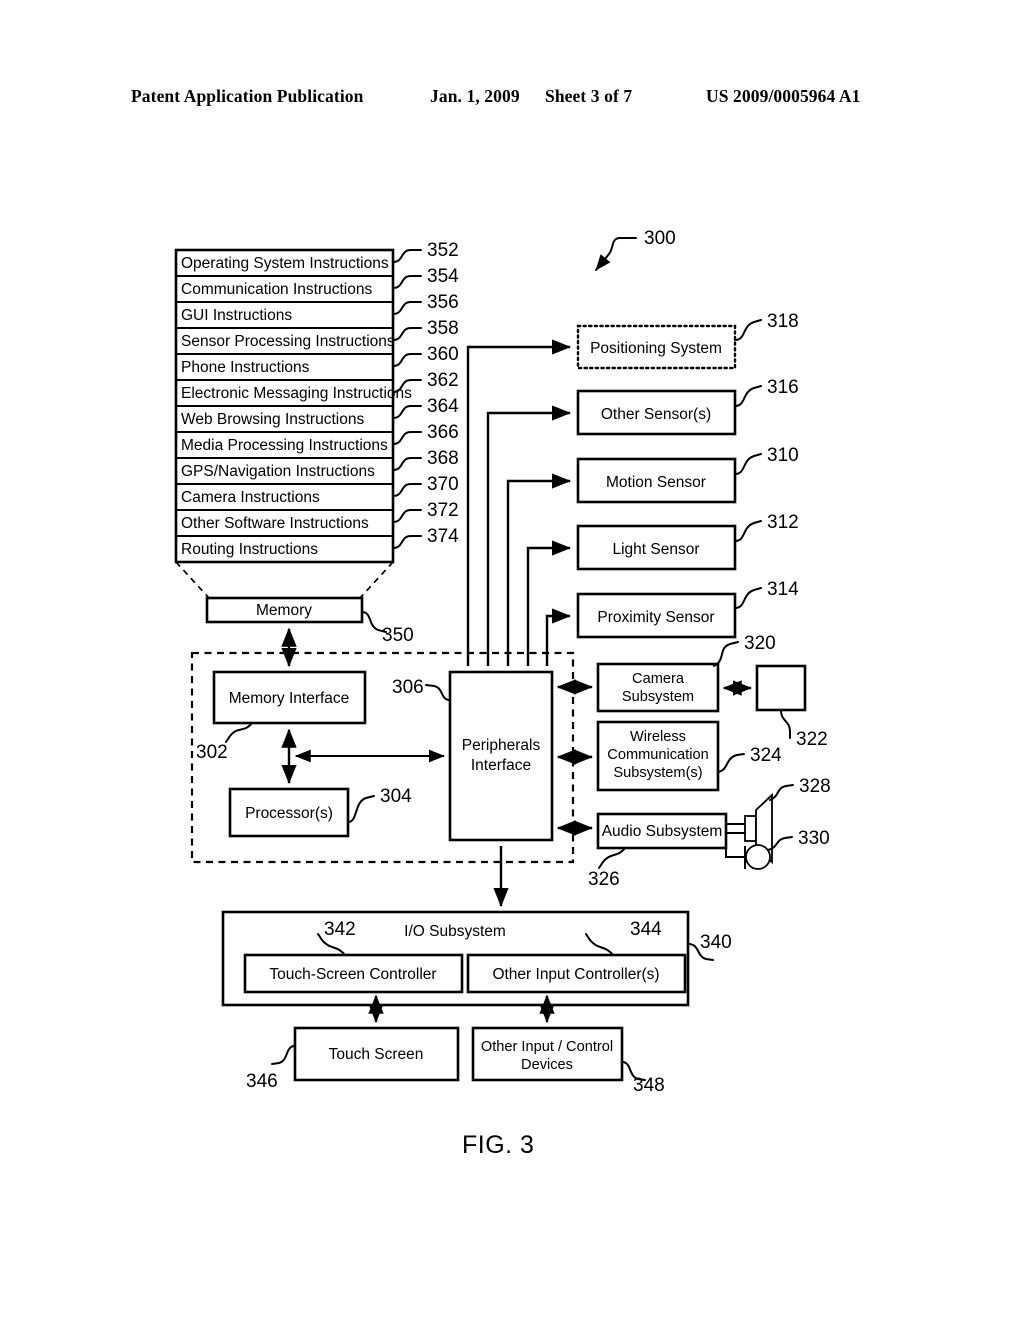 This screenshot has height=1320, width=1024. What do you see at coordinates (660, 238) in the screenshot?
I see `ref-300-text: 300` at bounding box center [660, 238].